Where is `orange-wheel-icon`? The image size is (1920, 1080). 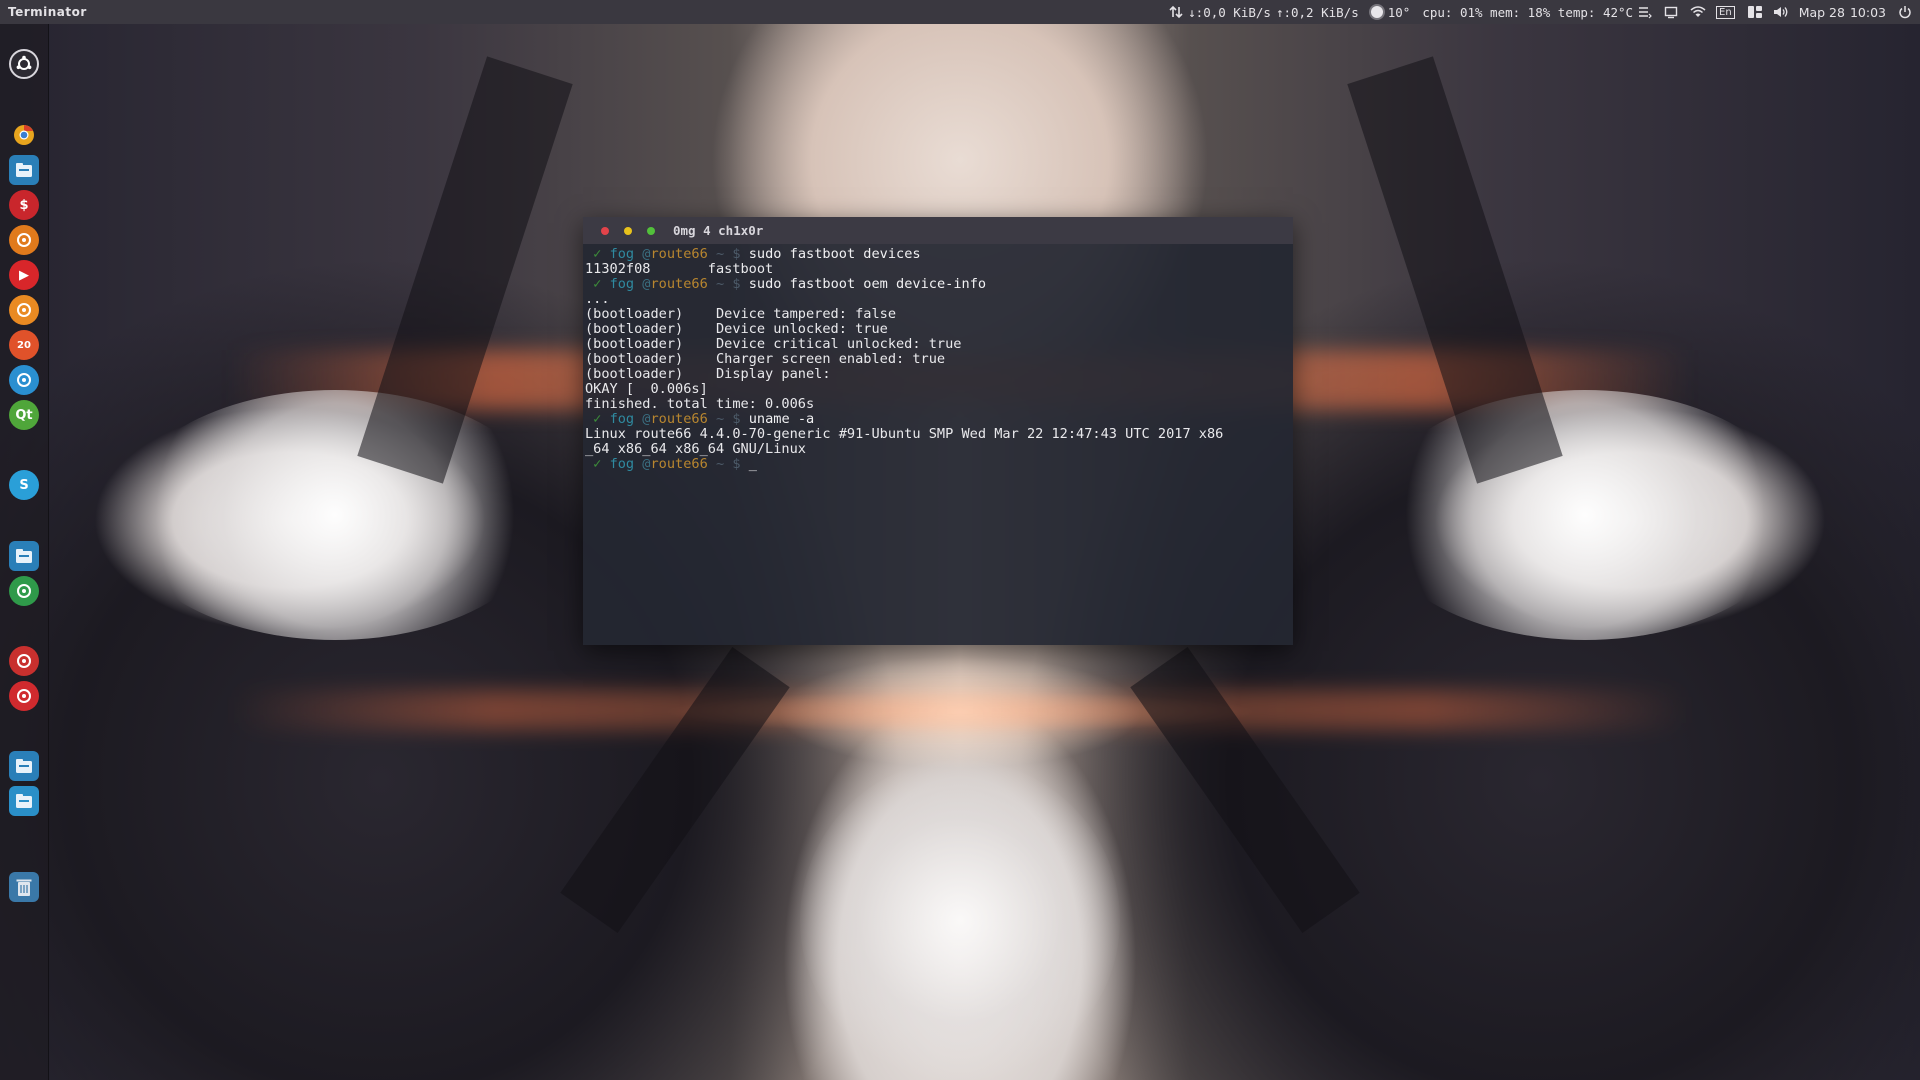
orange-wheel-icon is located at coordinates (24, 310).